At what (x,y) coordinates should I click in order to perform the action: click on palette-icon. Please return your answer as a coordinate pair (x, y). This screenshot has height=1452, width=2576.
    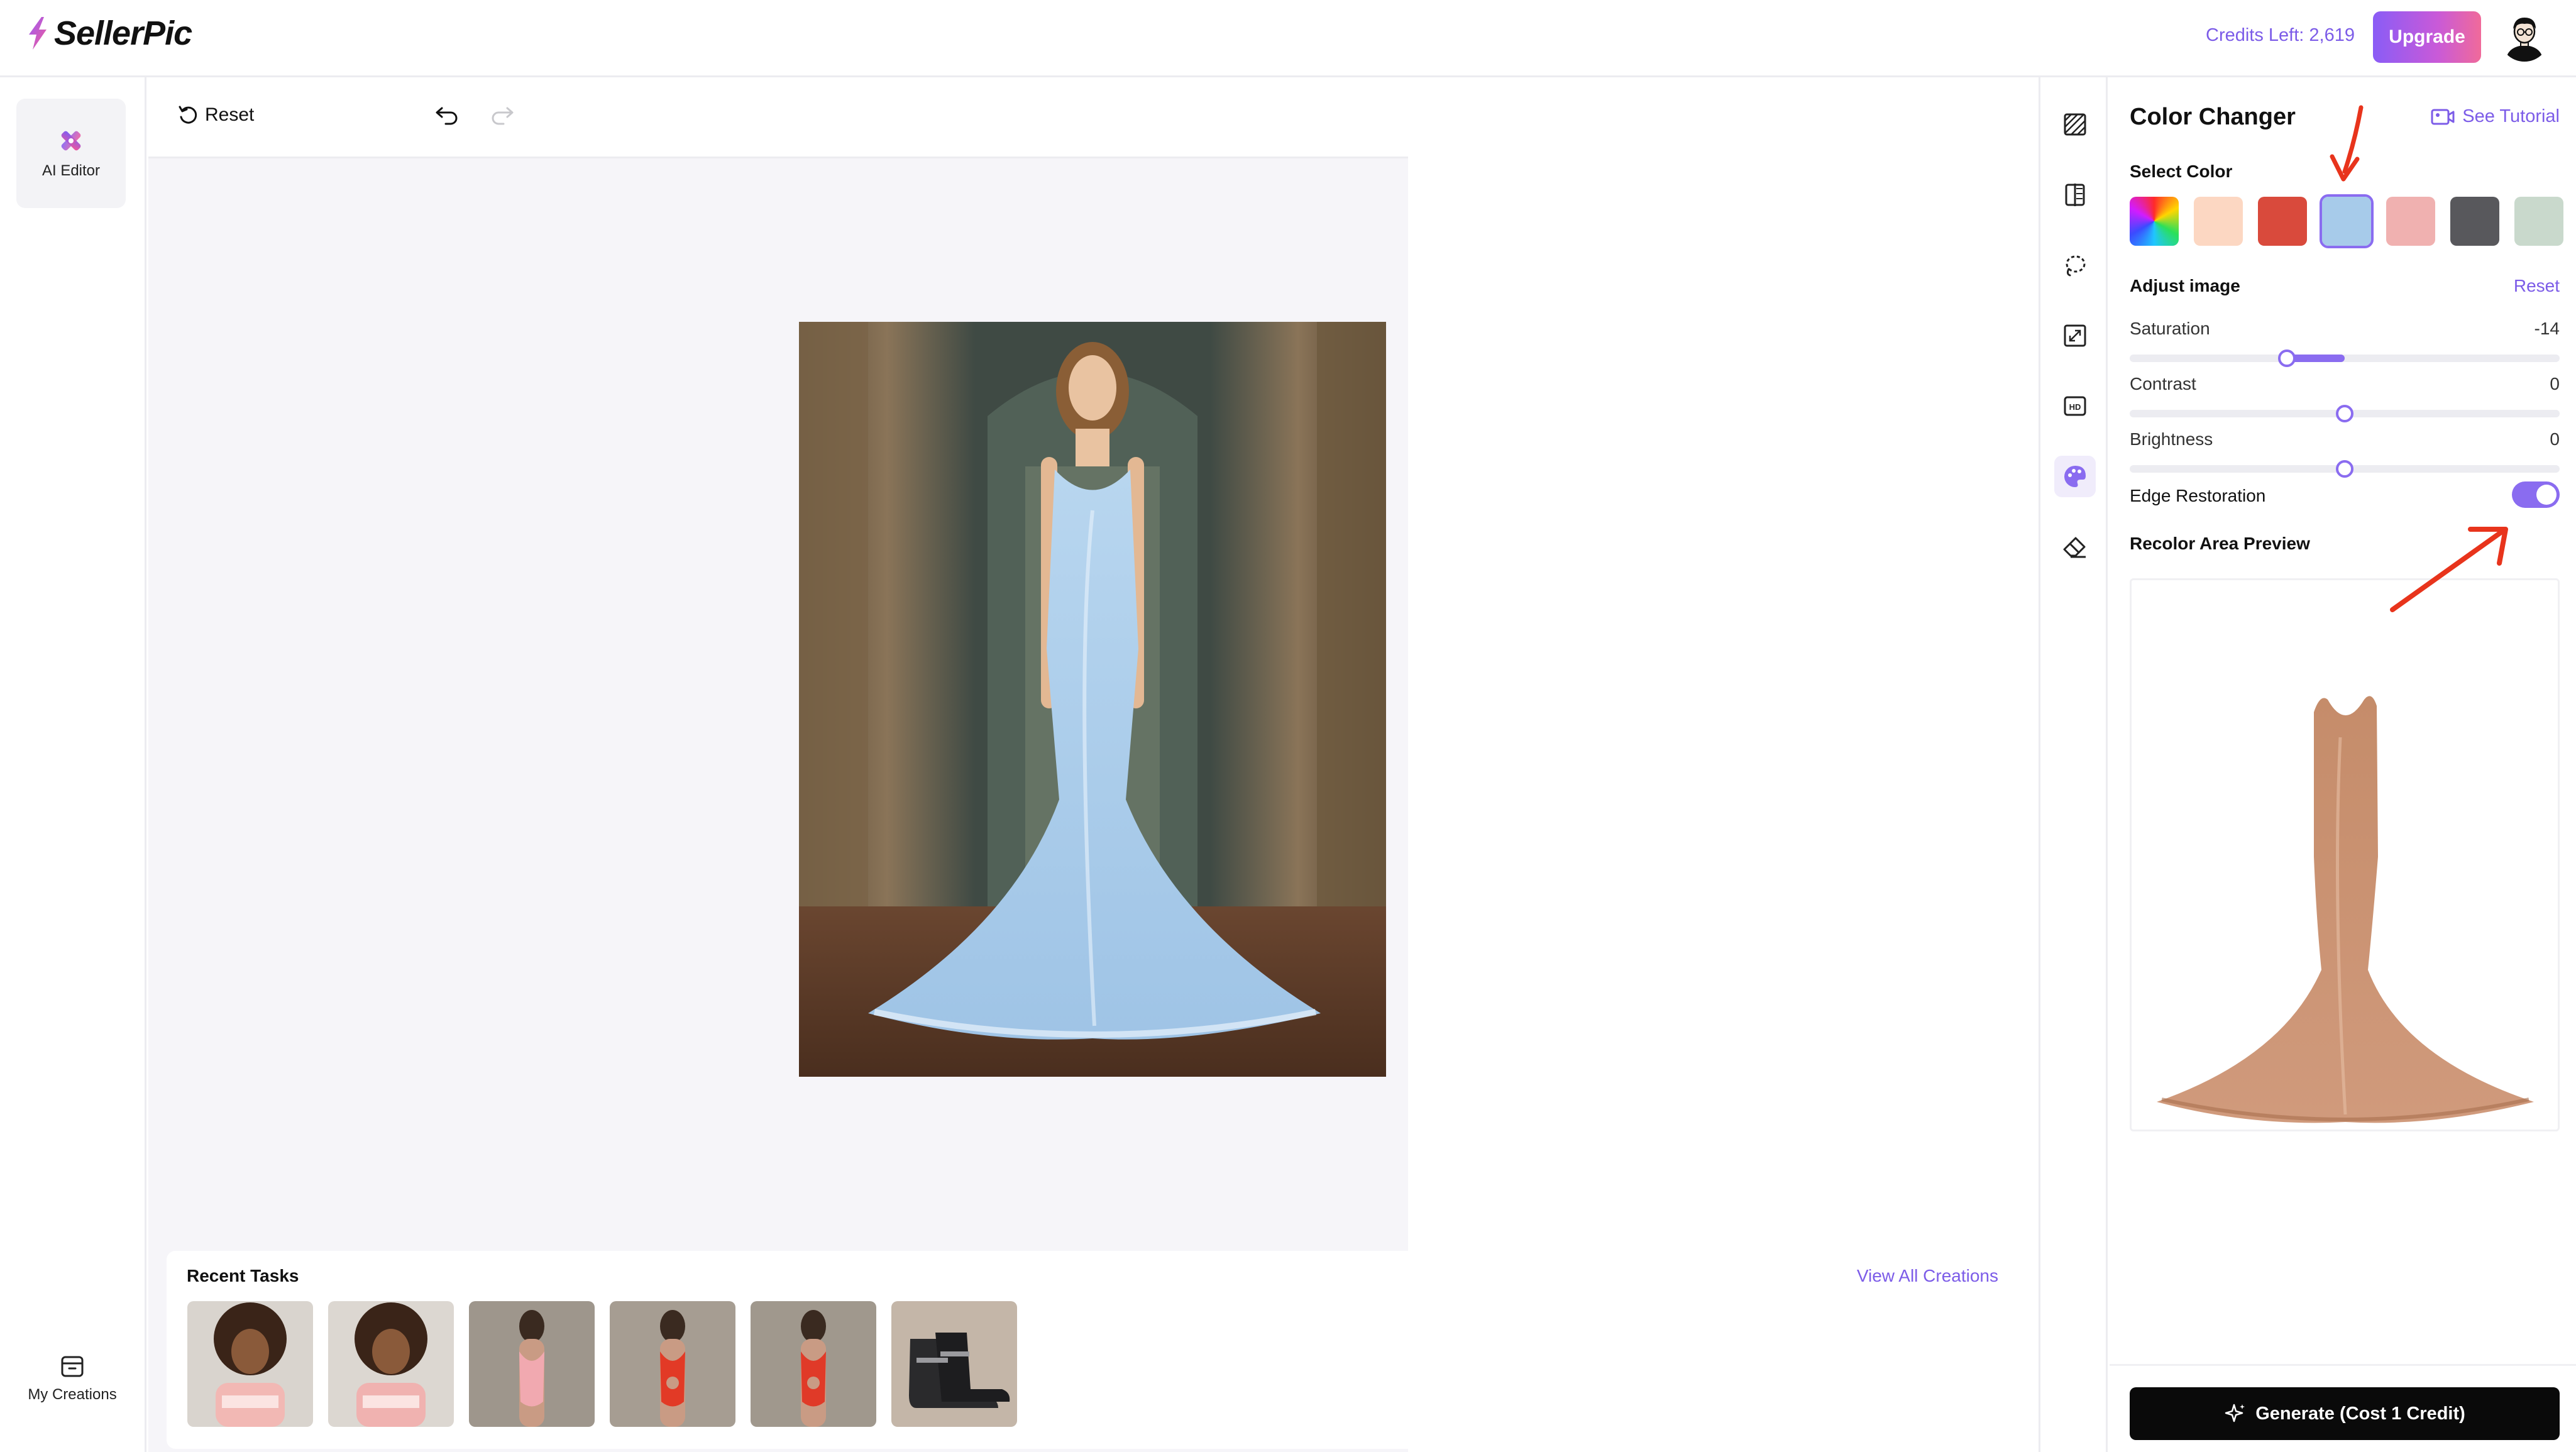
    Looking at the image, I should click on (2075, 476).